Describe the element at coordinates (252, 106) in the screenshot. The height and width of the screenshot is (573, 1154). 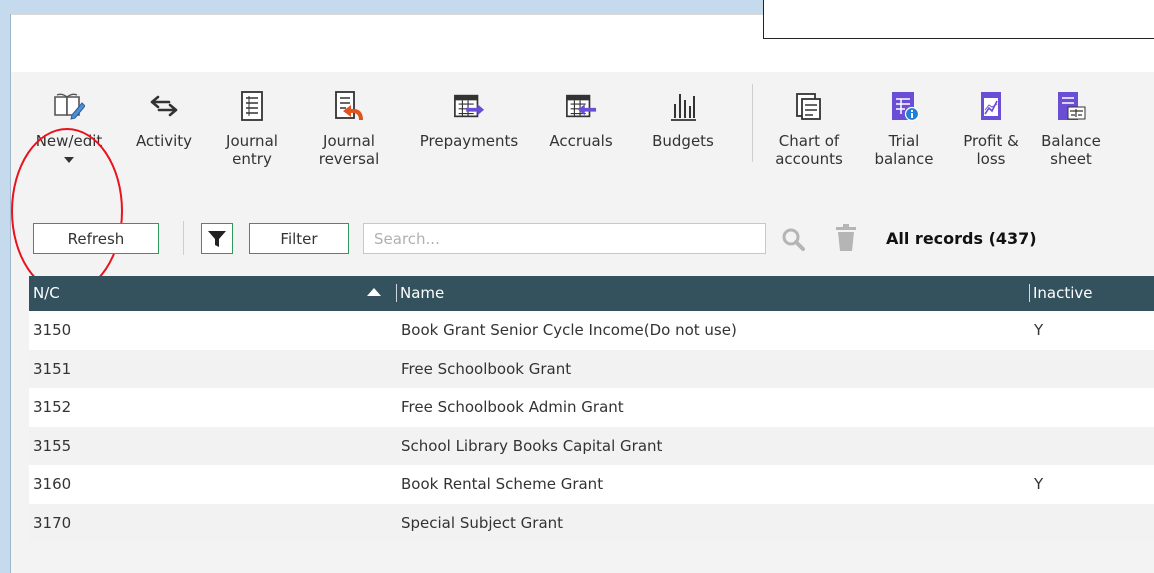
I see `journal-icon` at that location.